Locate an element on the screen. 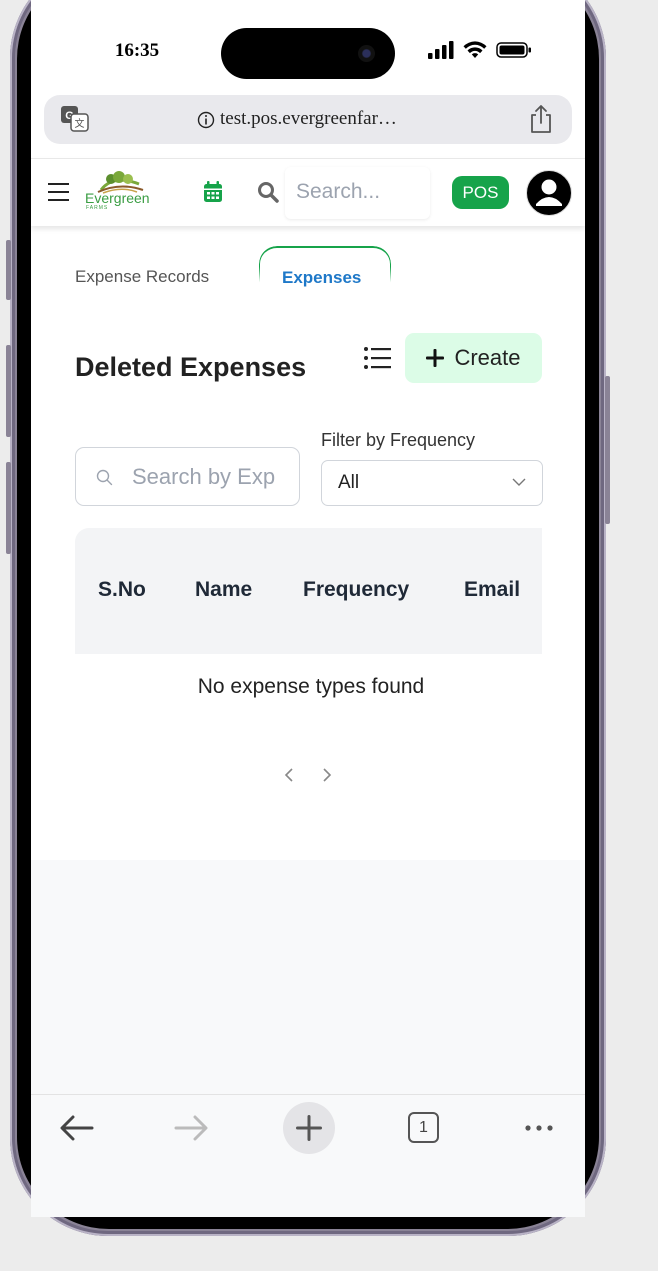 The image size is (658, 1271). logo-text: Evergreen is located at coordinates (117, 198).